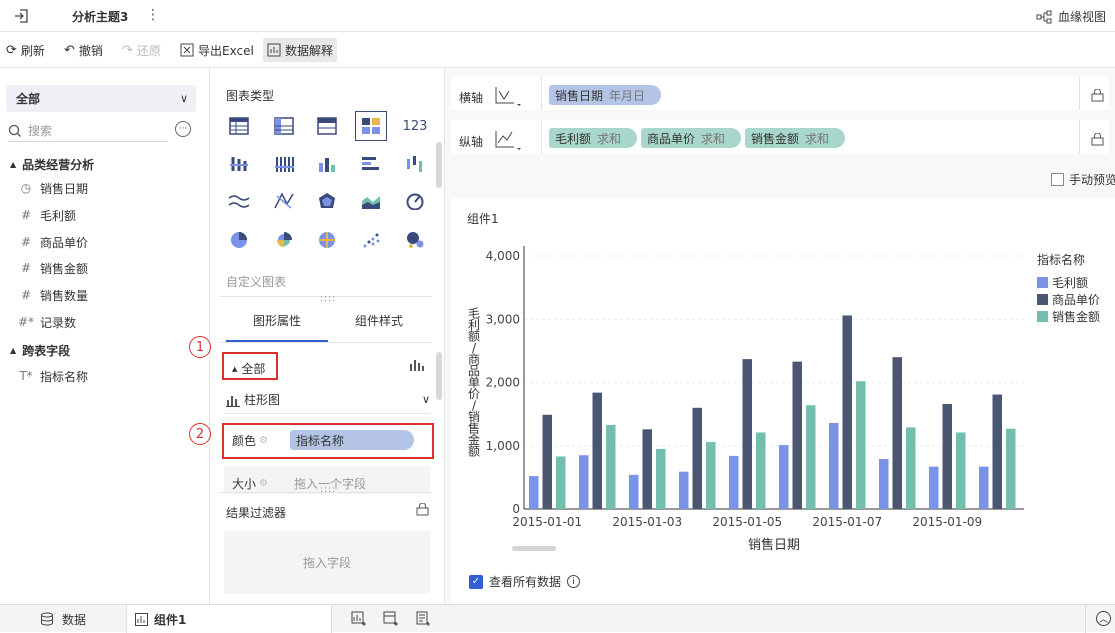 The height and width of the screenshot is (633, 1115). I want to click on field-item: # 毛利额, so click(47, 215).